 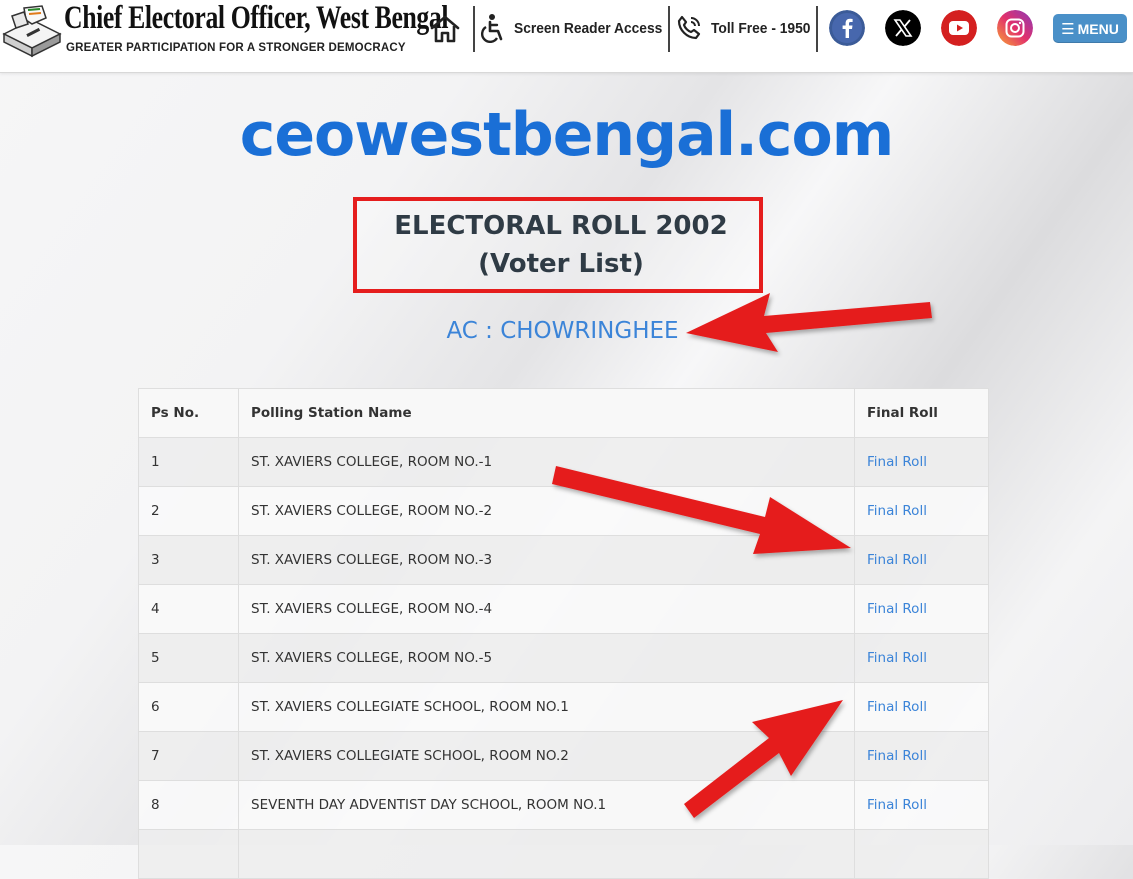 I want to click on final-roll-cell, so click(x=921, y=854).